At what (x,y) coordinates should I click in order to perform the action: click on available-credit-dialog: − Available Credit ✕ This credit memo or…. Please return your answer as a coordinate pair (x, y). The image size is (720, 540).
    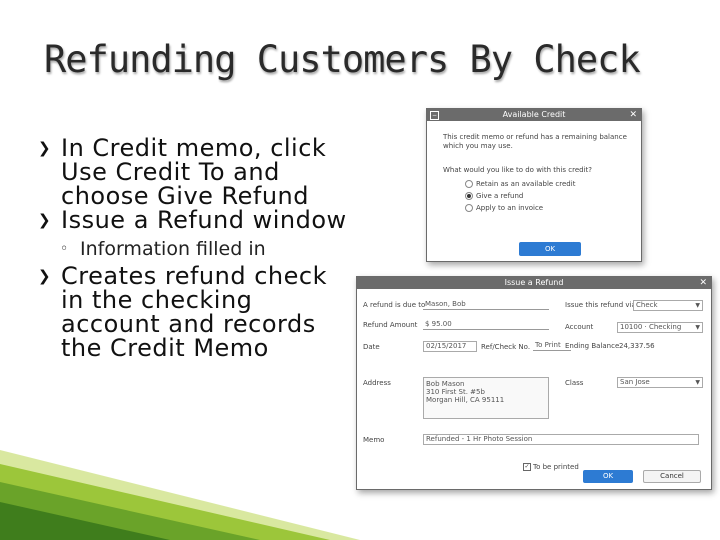
    Looking at the image, I should click on (534, 185).